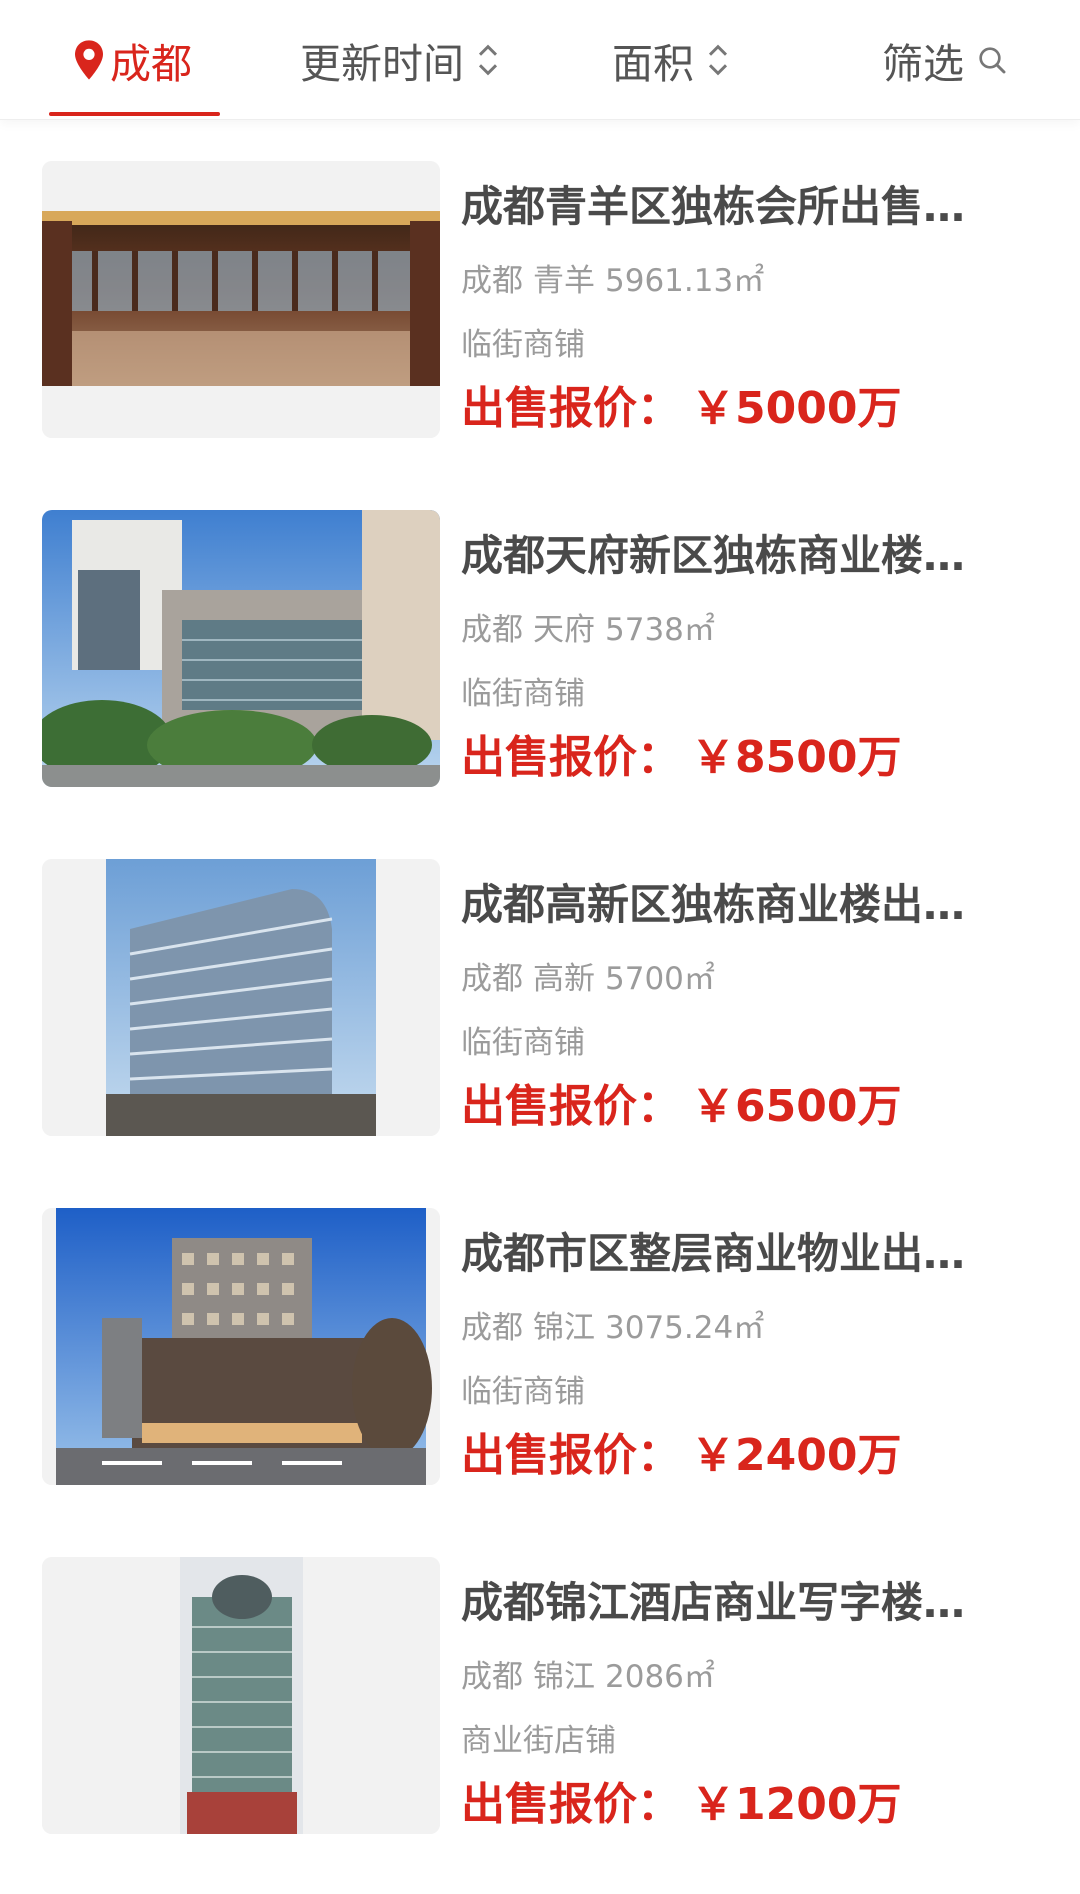  I want to click on listing-meta: 成都 青羊 5961.13㎡, so click(612, 281).